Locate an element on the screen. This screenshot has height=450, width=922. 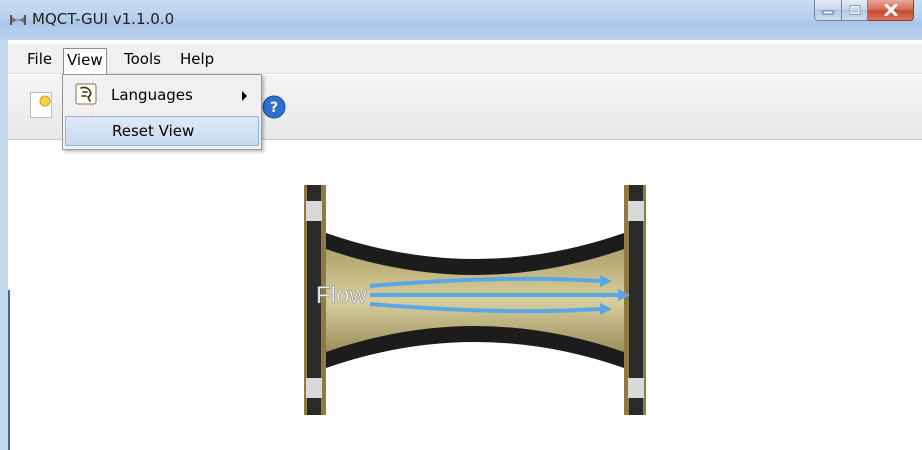
close-icon is located at coordinates (890, 10).